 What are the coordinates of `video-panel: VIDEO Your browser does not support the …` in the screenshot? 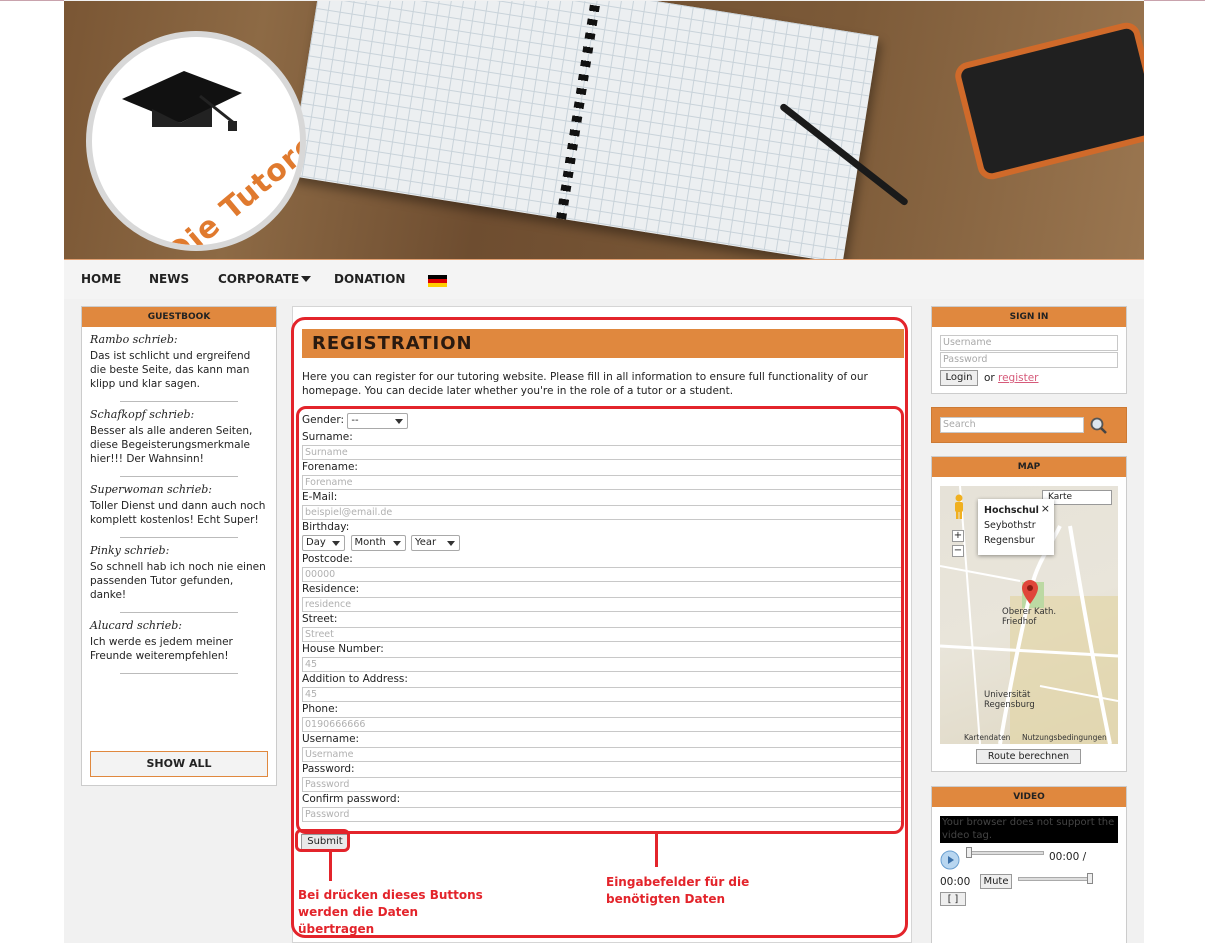 It's located at (1029, 864).